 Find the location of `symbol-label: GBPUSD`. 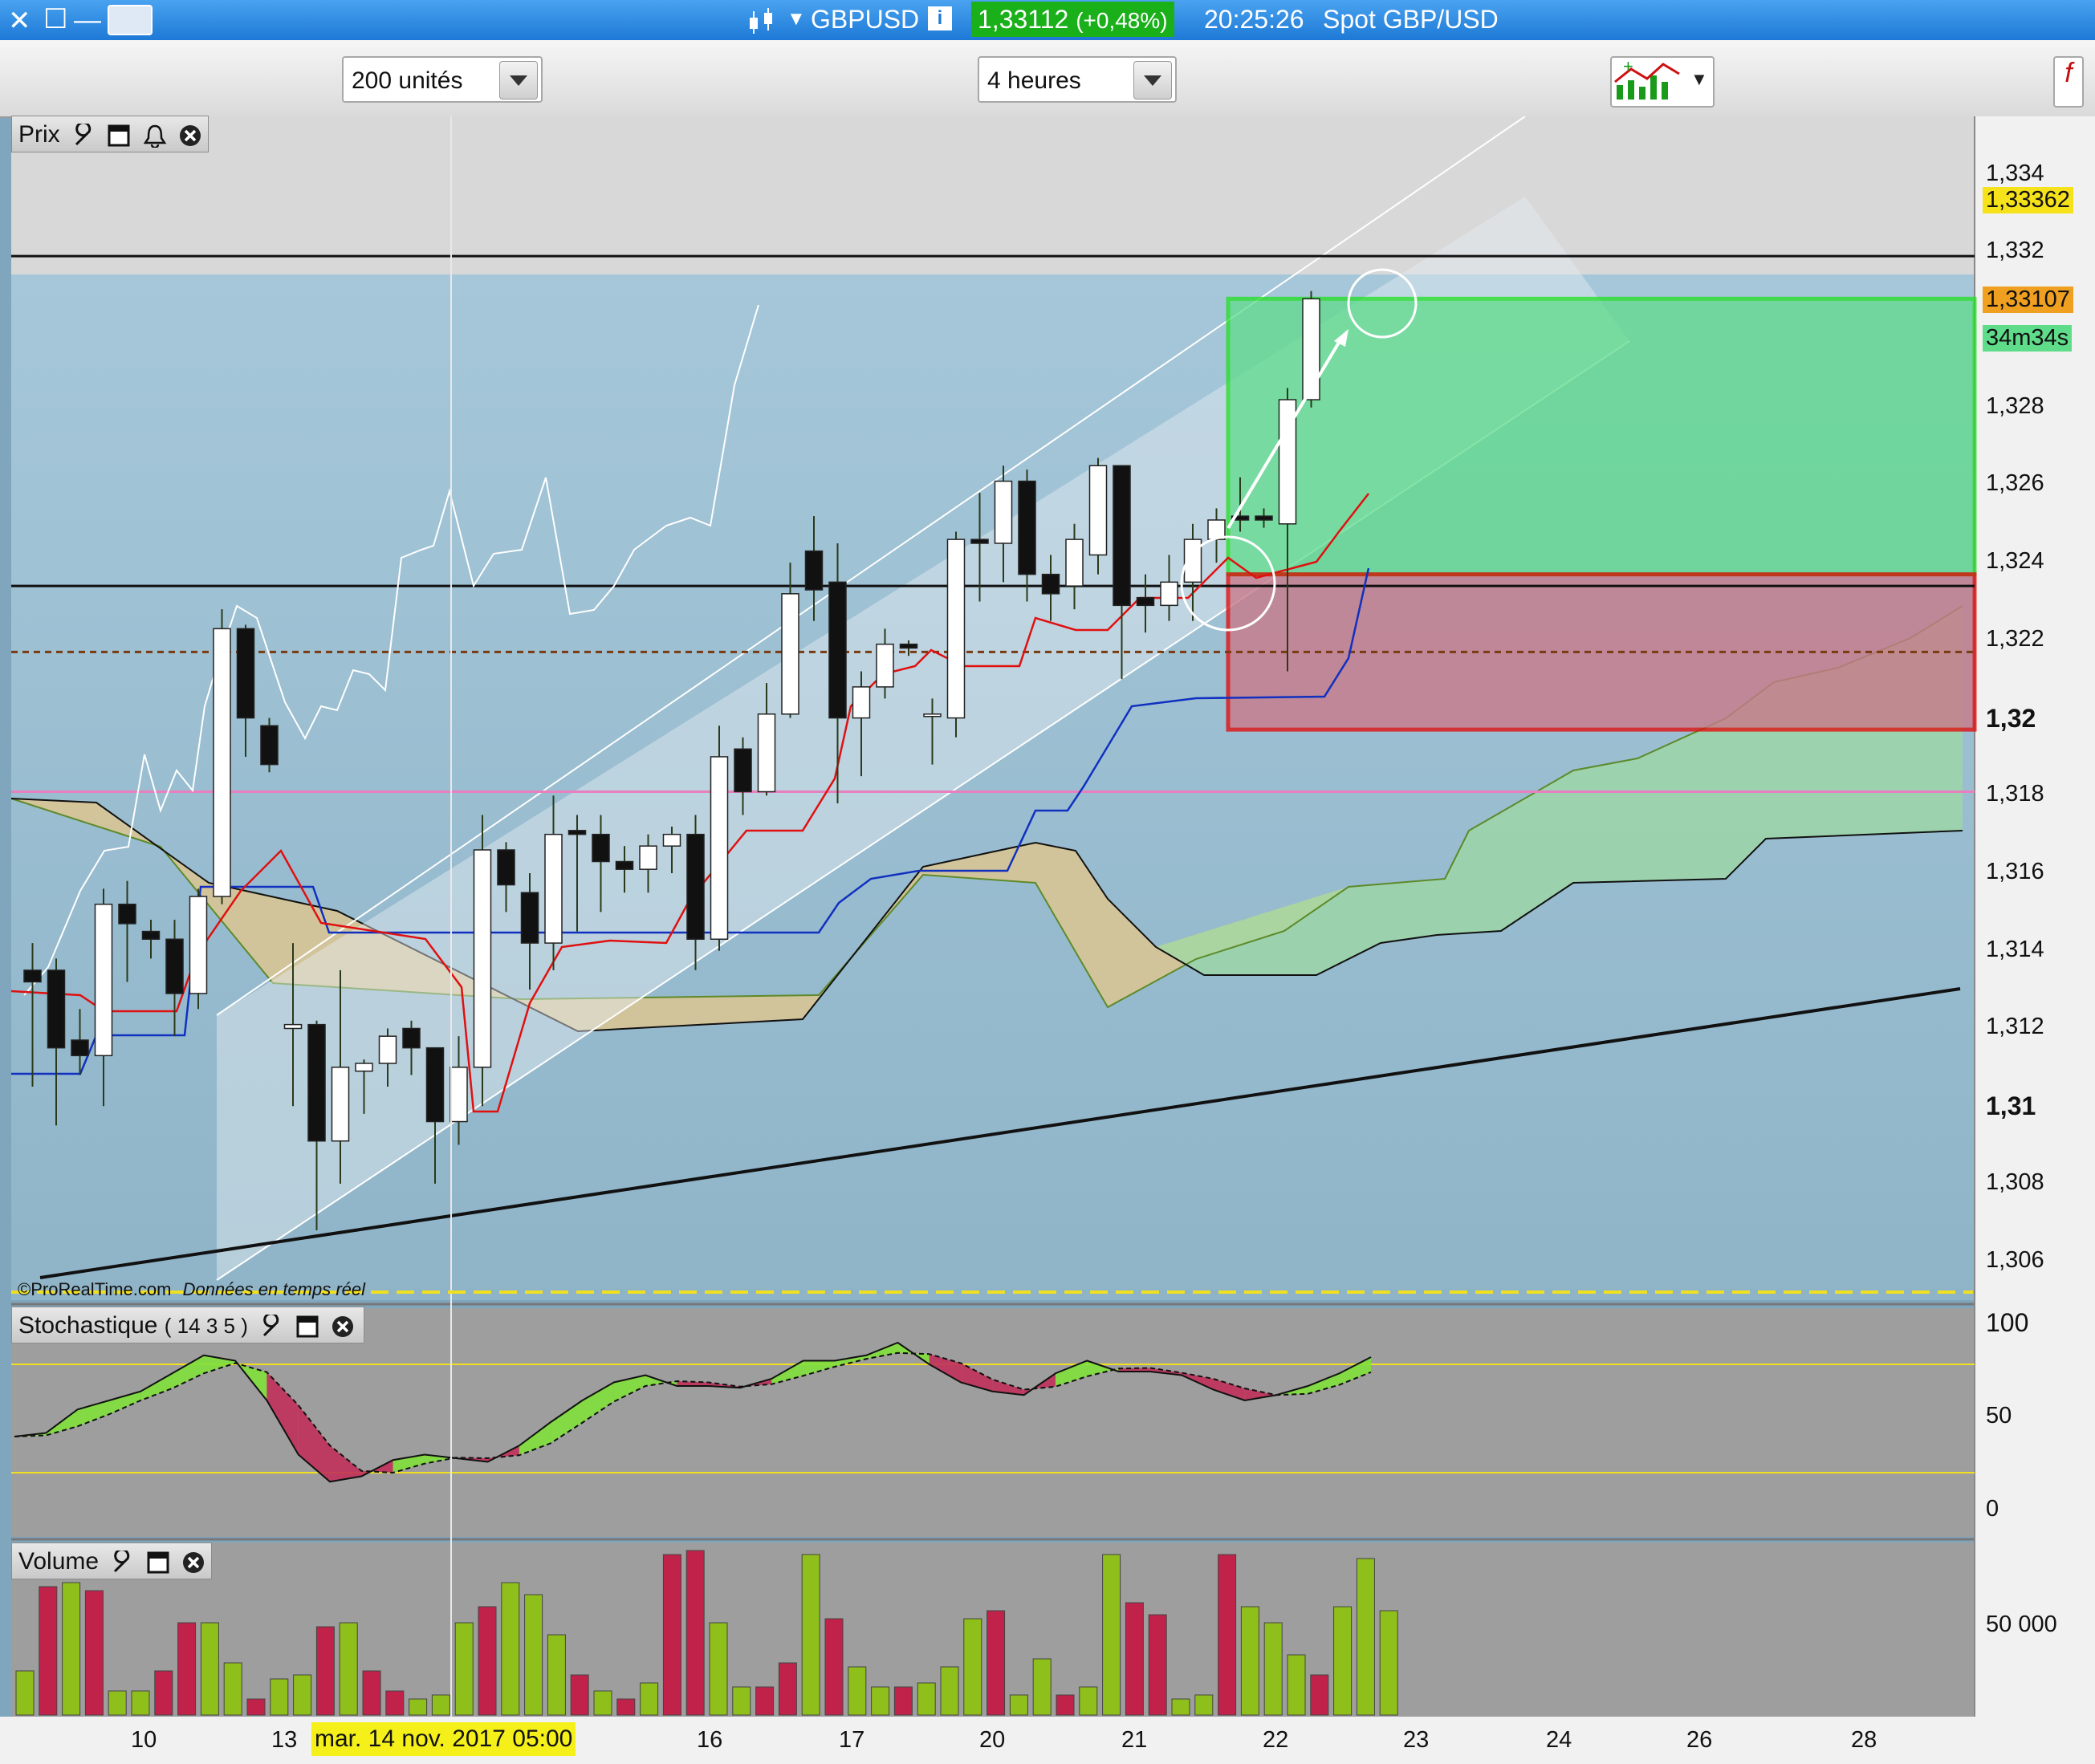

symbol-label: GBPUSD is located at coordinates (865, 20).